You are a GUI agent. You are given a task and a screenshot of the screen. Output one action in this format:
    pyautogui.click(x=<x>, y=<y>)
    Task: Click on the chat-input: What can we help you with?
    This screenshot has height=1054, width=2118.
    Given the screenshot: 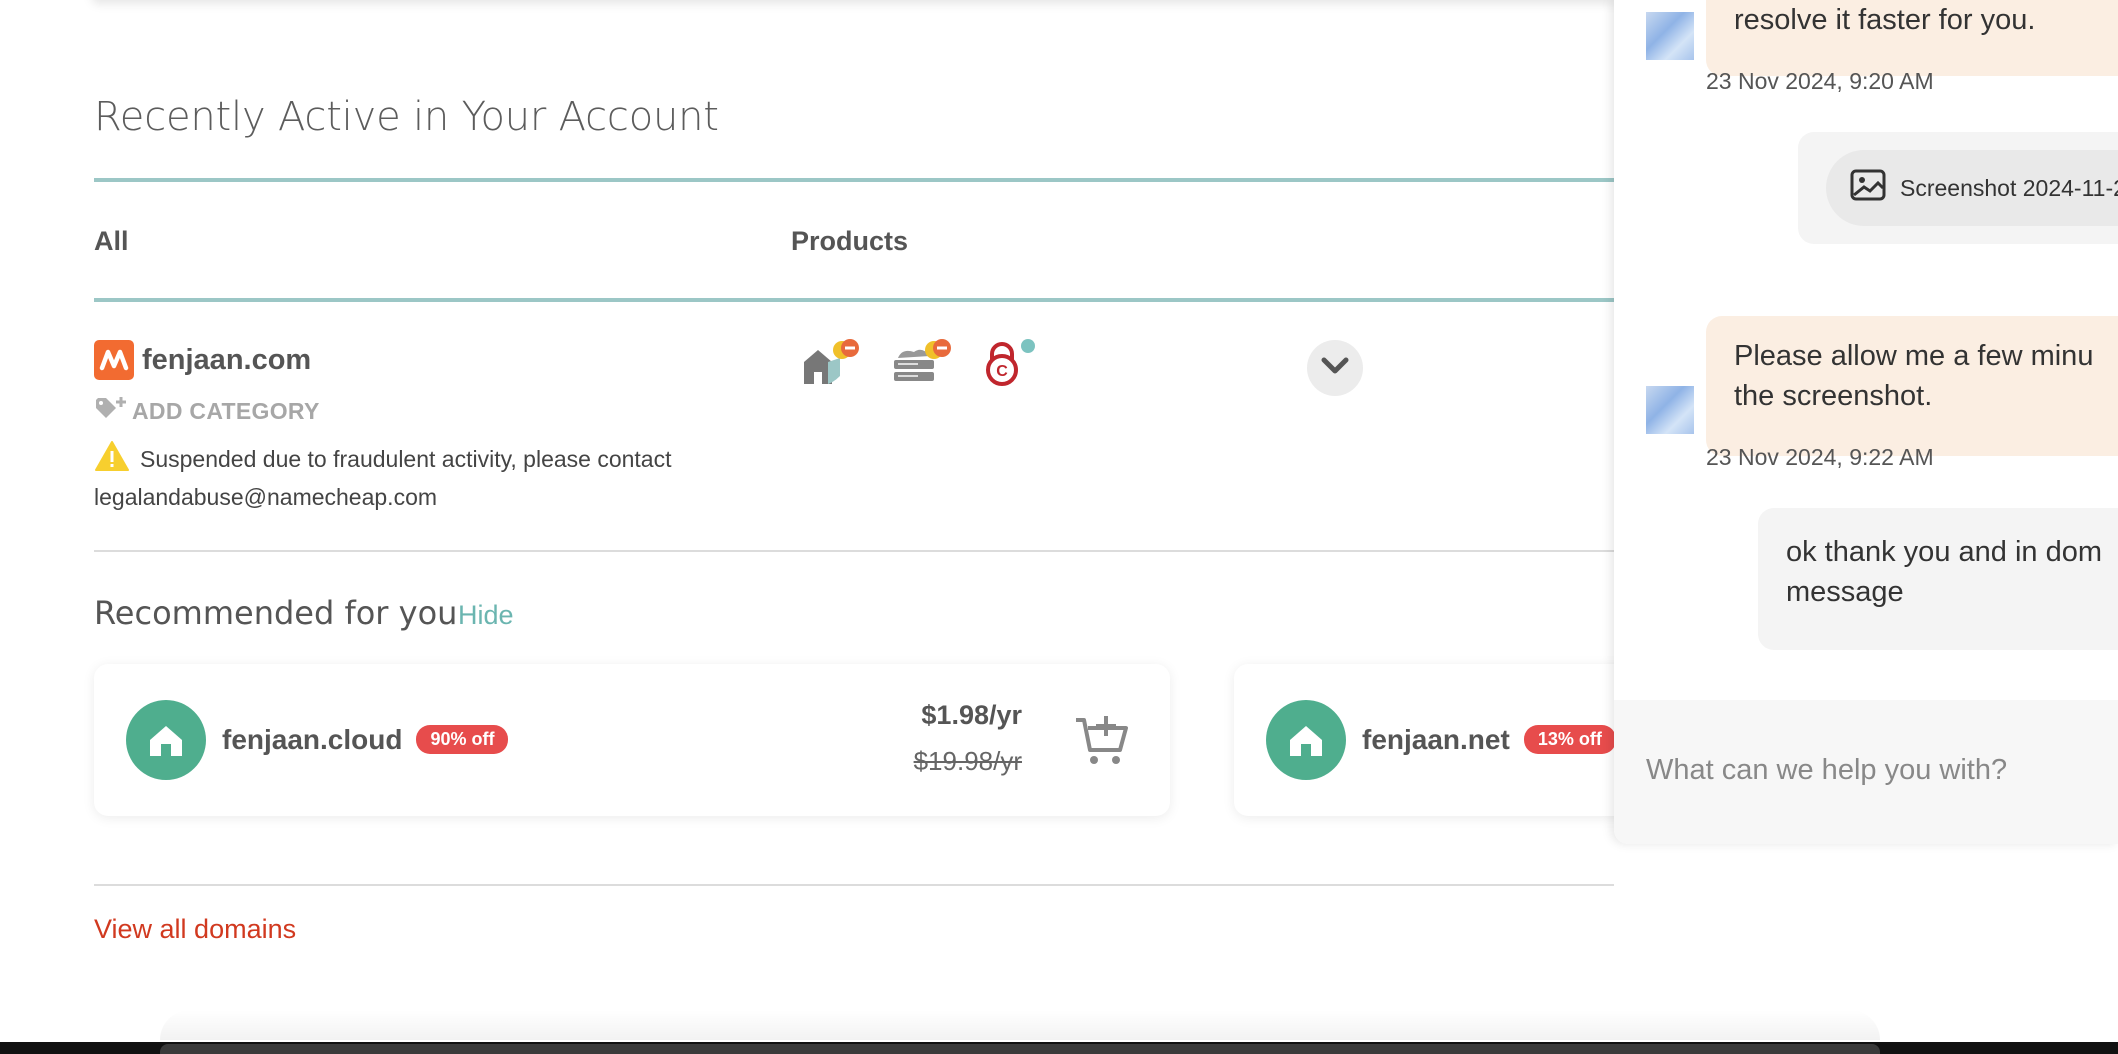 What is the action you would take?
    pyautogui.click(x=1866, y=772)
    